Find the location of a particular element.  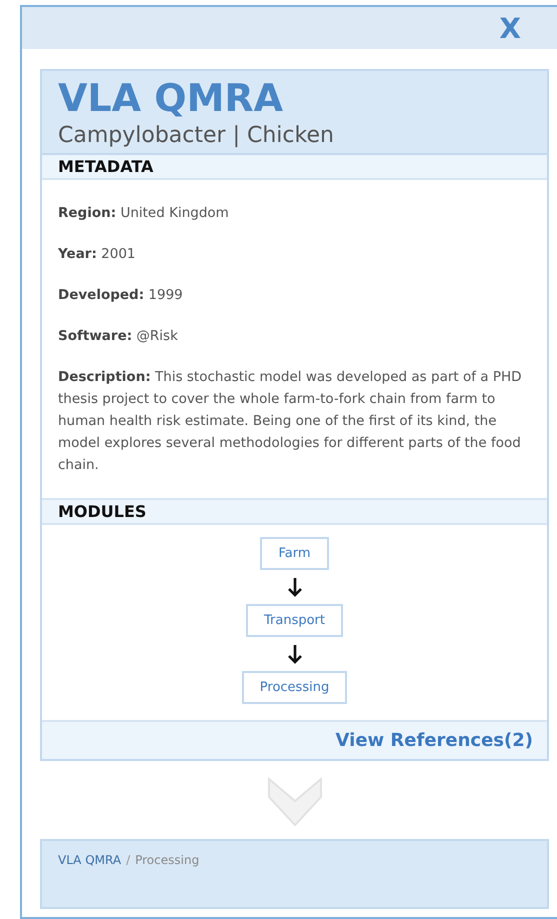

section-heading: METADATA is located at coordinates (294, 167).